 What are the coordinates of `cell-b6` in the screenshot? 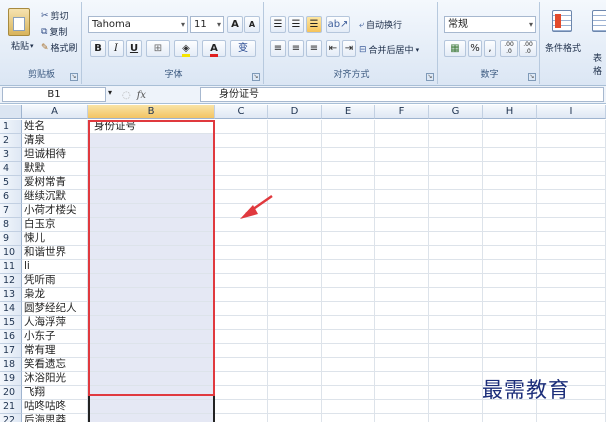 It's located at (151, 197).